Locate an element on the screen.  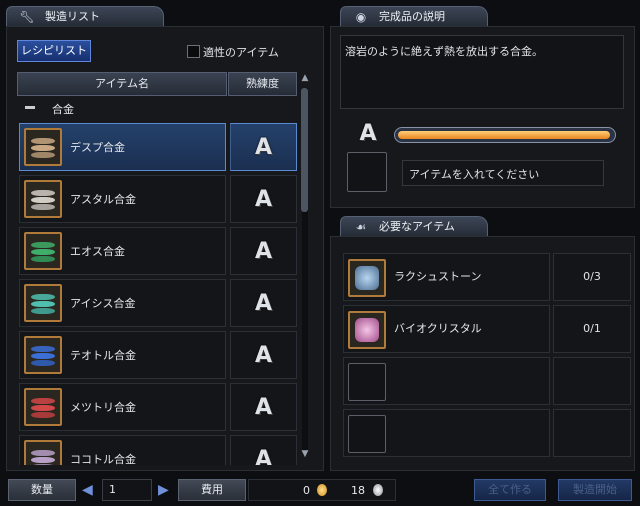
start-crafting-button: 製造開始 is located at coordinates (595, 490).